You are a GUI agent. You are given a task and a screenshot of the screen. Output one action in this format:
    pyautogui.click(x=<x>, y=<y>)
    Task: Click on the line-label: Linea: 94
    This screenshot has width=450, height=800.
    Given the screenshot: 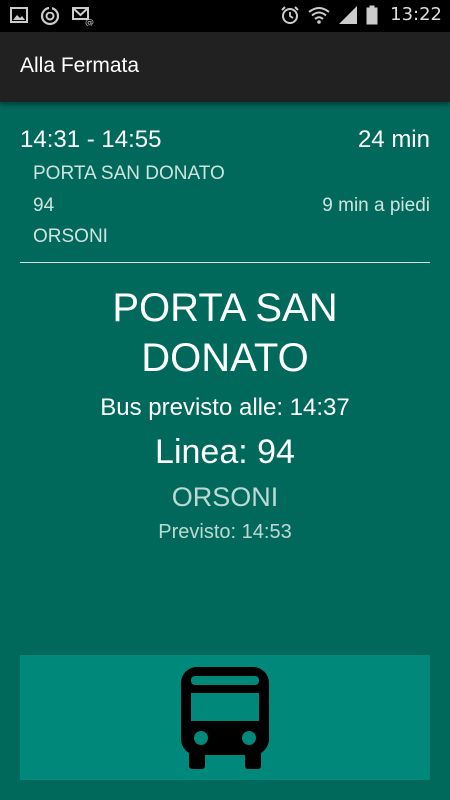 What is the action you would take?
    pyautogui.click(x=225, y=452)
    